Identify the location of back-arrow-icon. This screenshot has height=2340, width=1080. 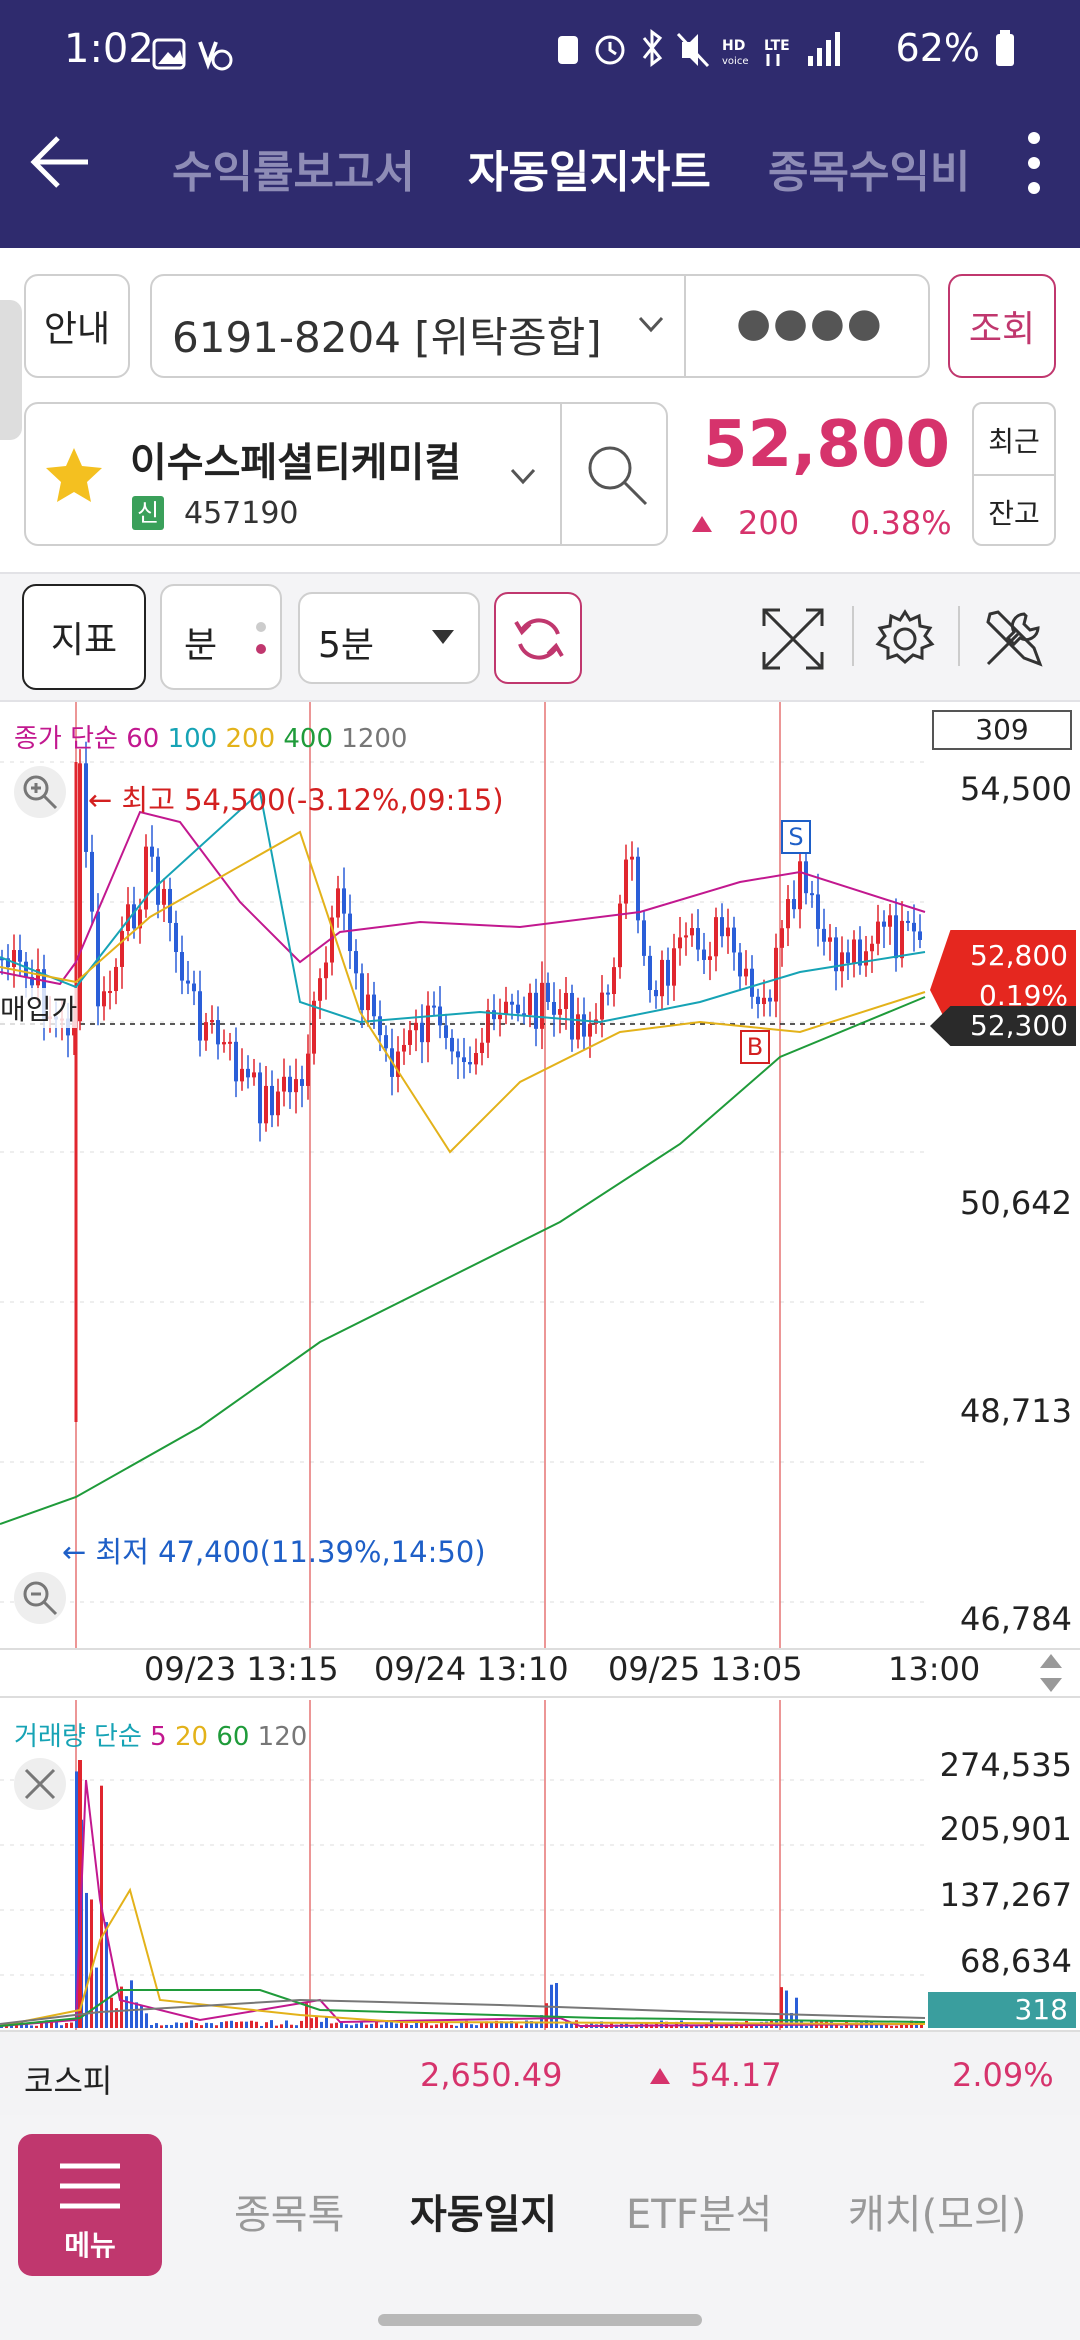
(60, 162).